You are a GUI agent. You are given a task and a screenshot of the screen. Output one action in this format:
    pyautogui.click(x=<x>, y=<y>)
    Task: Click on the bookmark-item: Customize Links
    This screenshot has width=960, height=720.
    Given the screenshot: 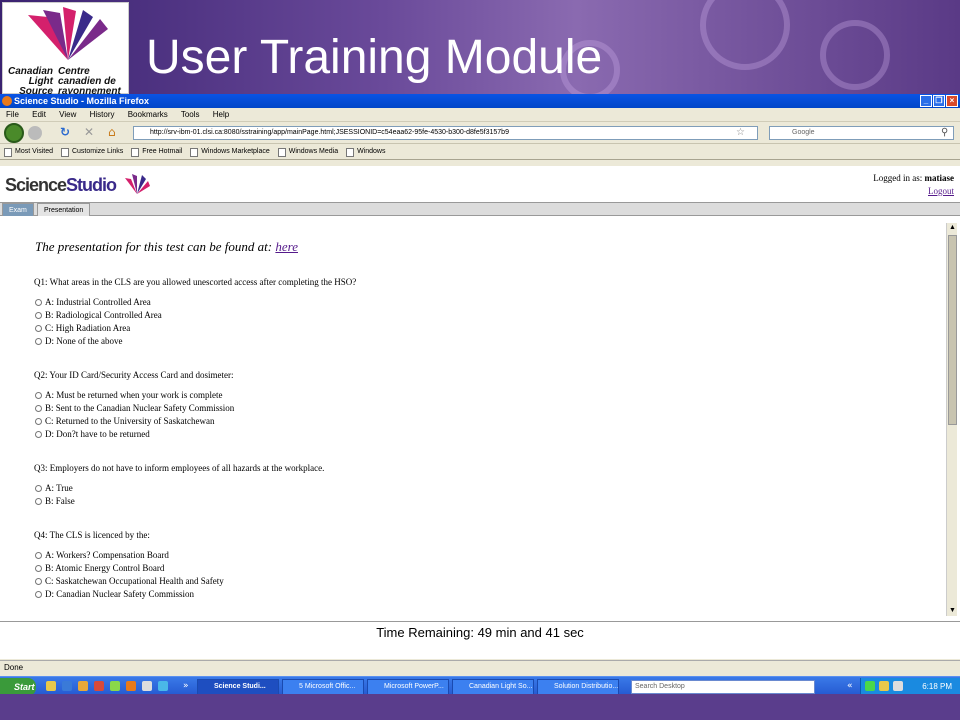 What is the action you would take?
    pyautogui.click(x=91, y=152)
    